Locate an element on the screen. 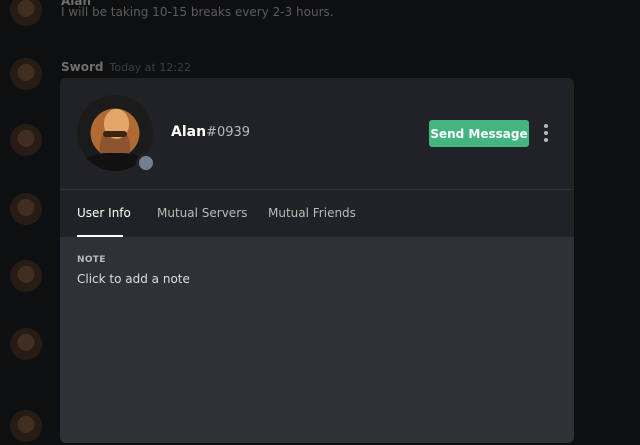  active-tab-indicator is located at coordinates (100, 236).